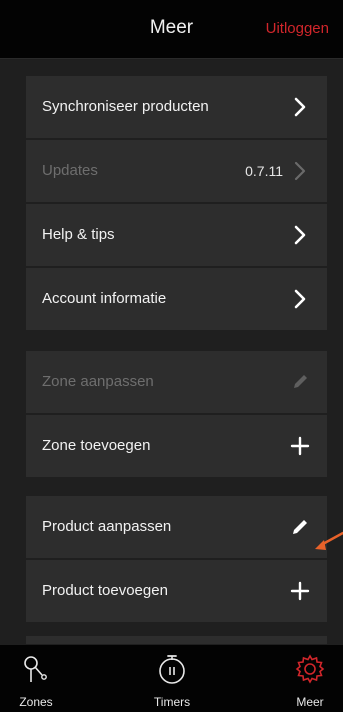  Describe the element at coordinates (176, 171) in the screenshot. I see `updates-row: Updates 0.7.11` at that location.